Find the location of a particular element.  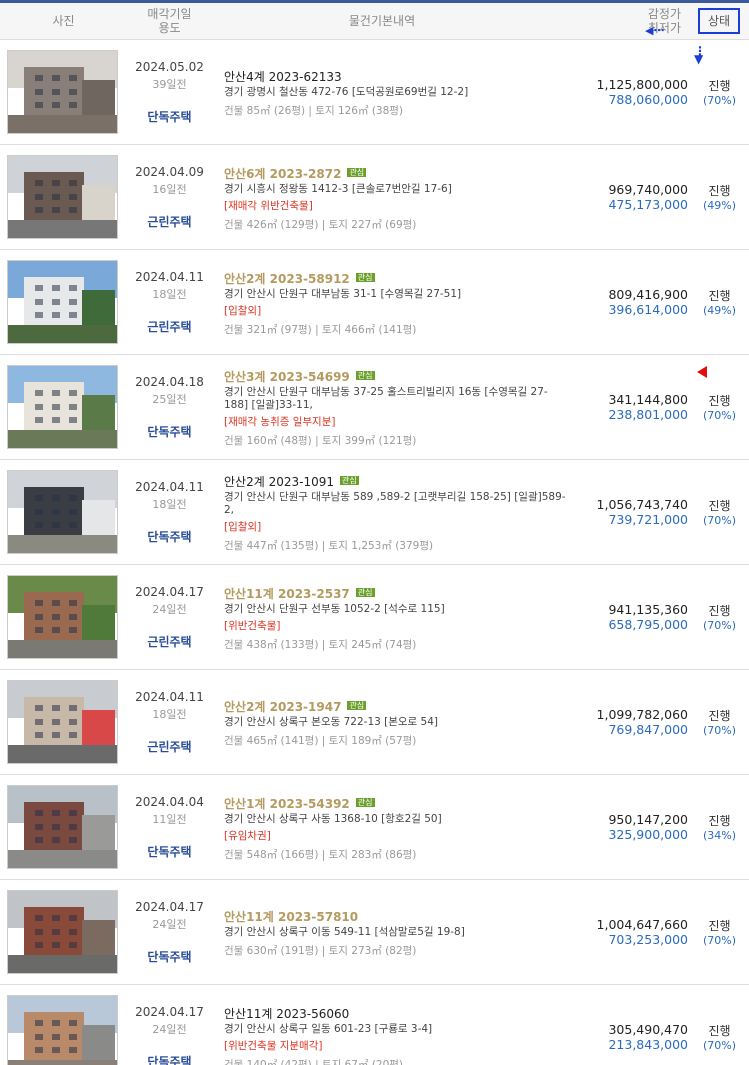

status-percent: (70%) is located at coordinates (719, 625).